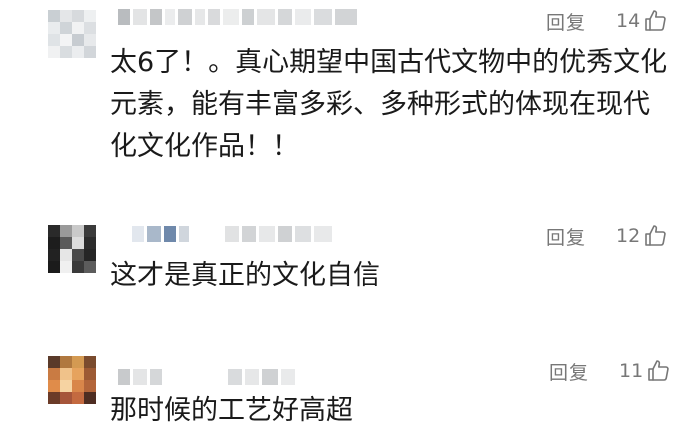  What do you see at coordinates (631, 371) in the screenshot?
I see `like-count: 11` at bounding box center [631, 371].